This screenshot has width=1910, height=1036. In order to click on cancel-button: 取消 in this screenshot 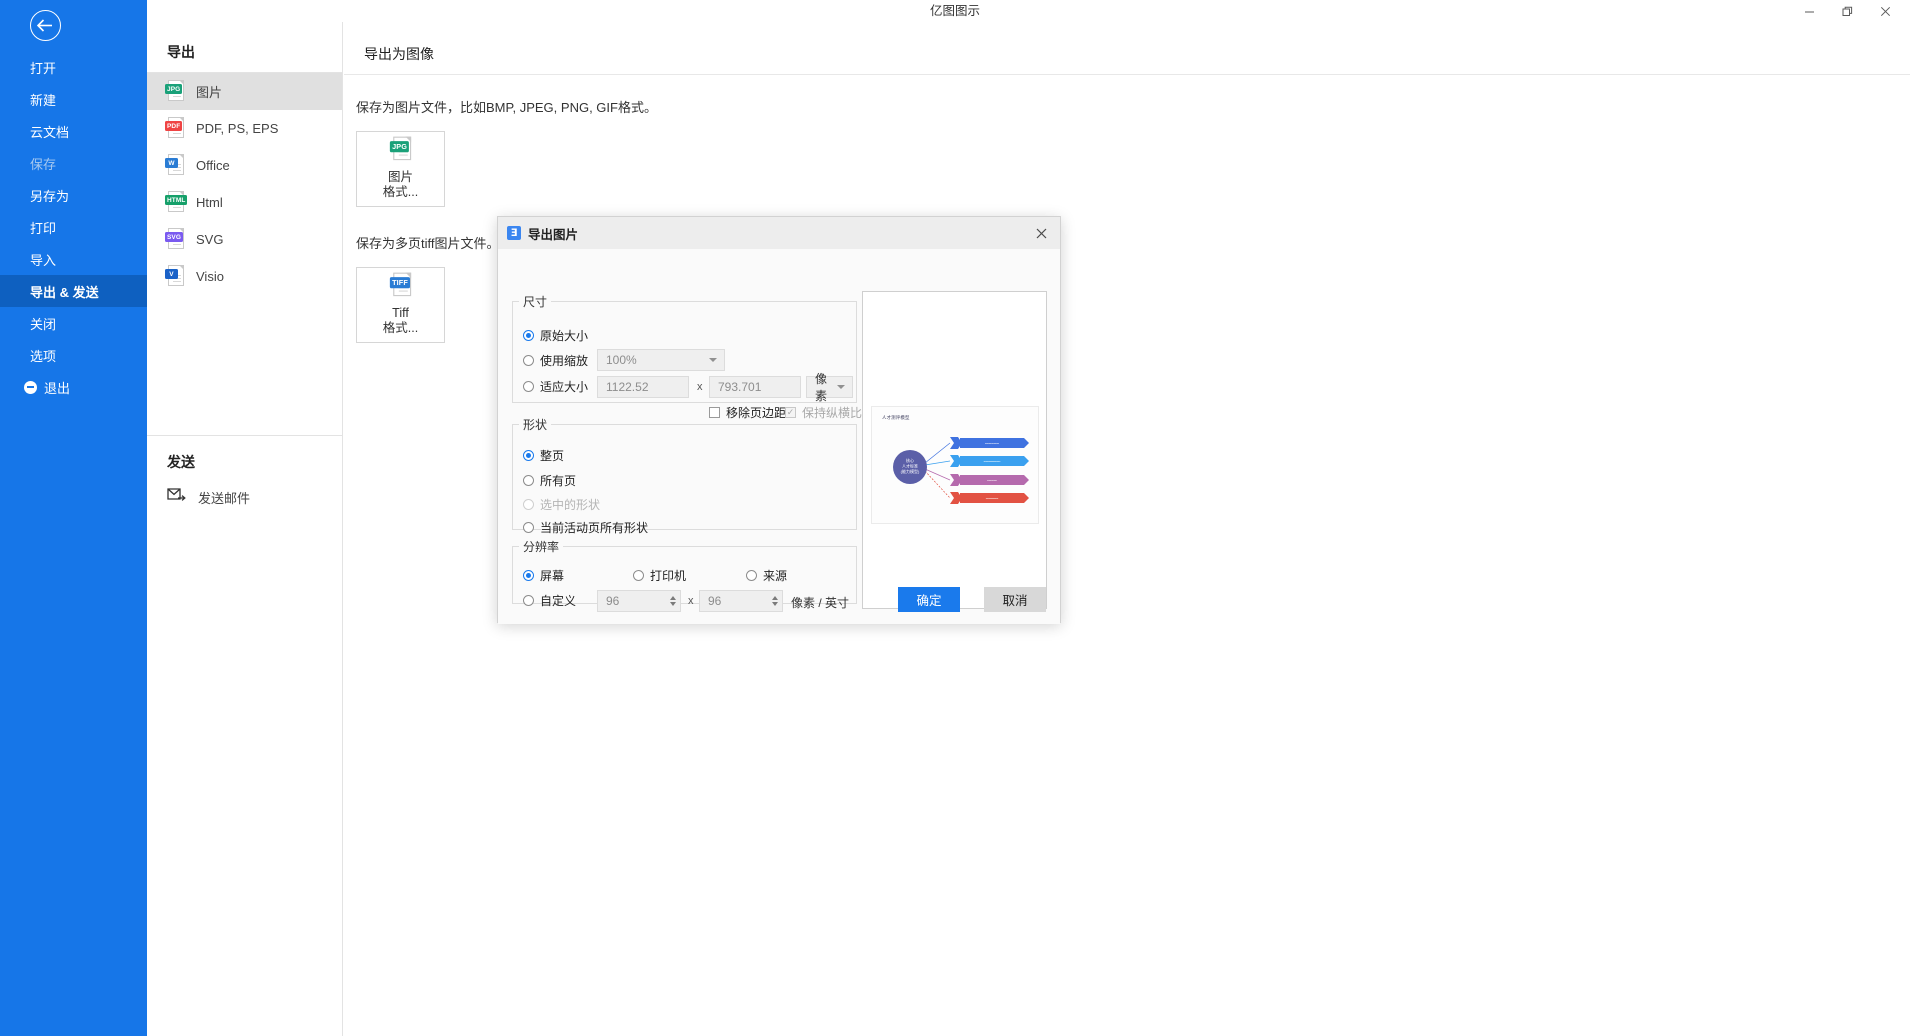, I will do `click(1015, 599)`.